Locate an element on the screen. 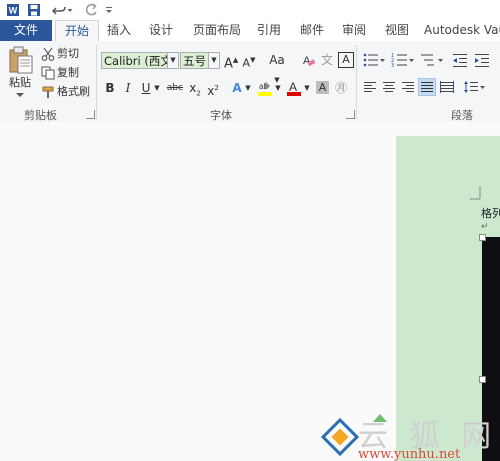 This screenshot has height=461, width=500. tab-view: 视图 is located at coordinates (397, 30).